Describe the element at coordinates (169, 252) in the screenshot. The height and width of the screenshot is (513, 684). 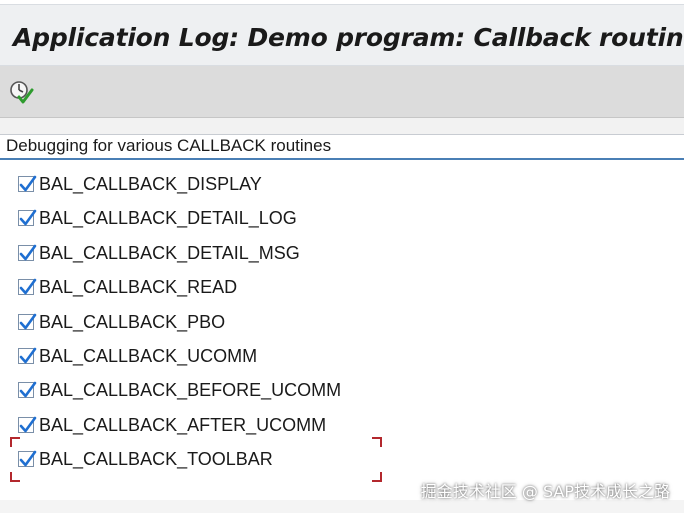
I see `checkbox-label: BAL_CALLBACK_DETAIL_MSG` at that location.